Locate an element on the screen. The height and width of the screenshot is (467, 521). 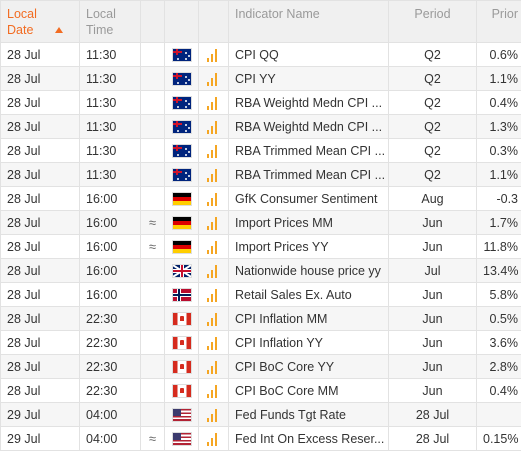
prior-cell: 1.3% is located at coordinates (498, 126).